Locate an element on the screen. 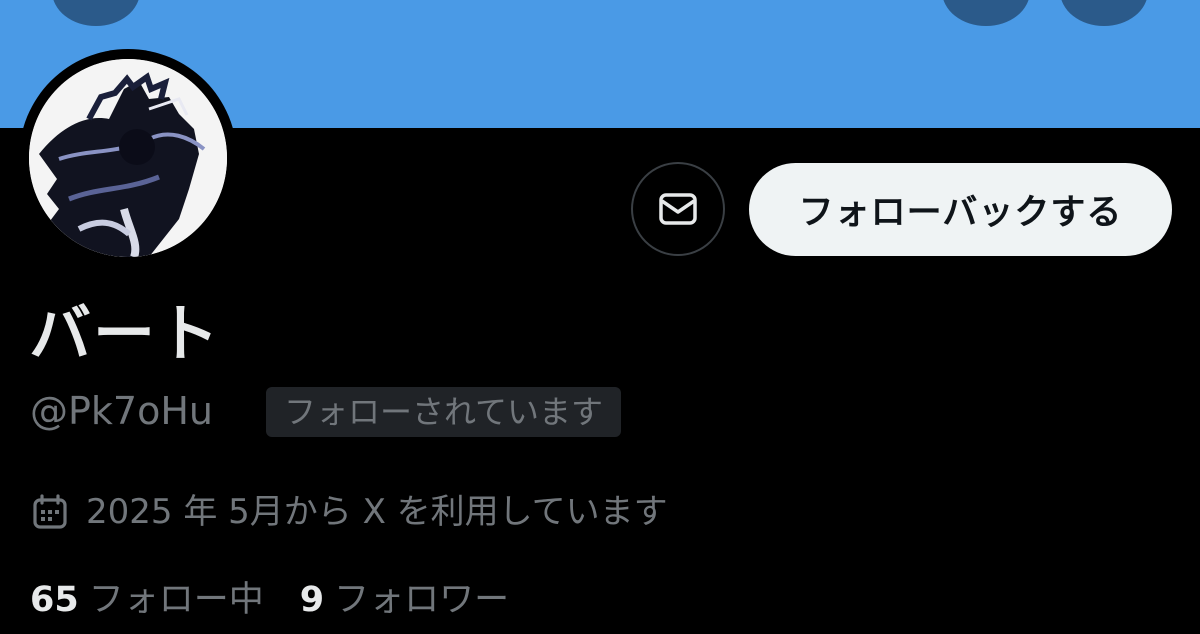  joined-text: 2025 年 5月から X を利用しています is located at coordinates (377, 512).